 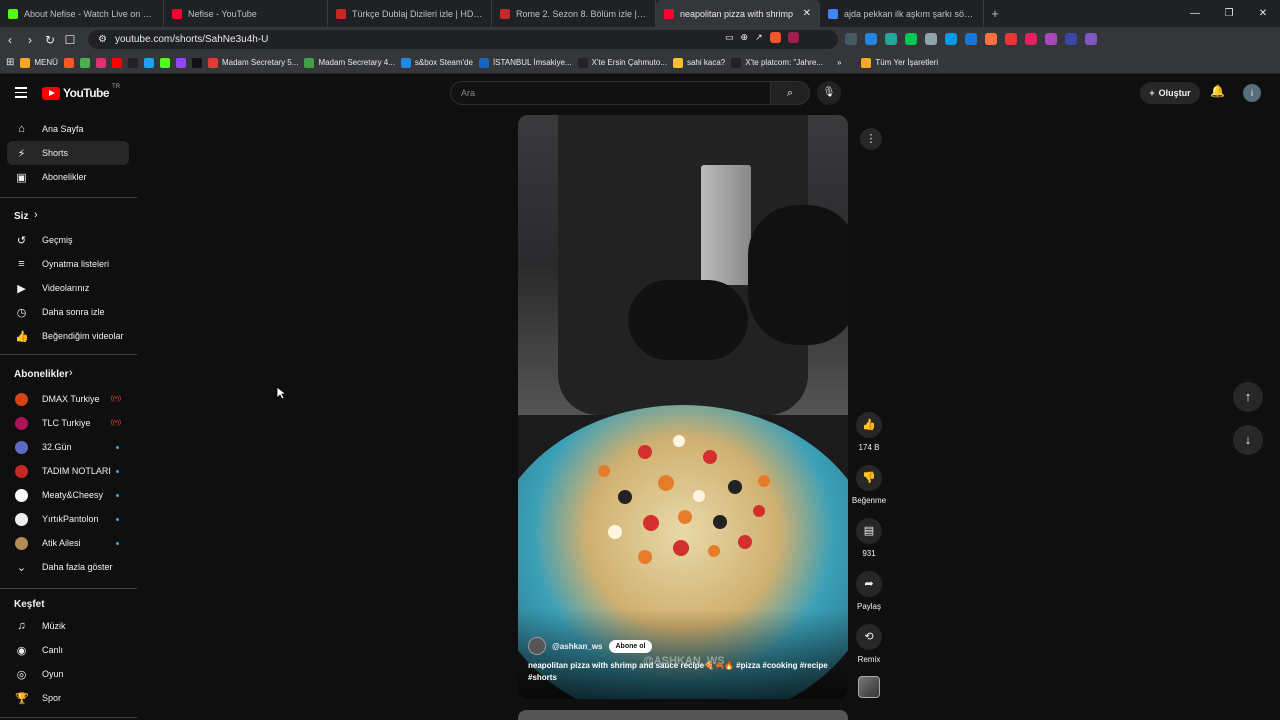 I want to click on sidebar-subscription: TLC Turkiye ((•)), so click(x=68, y=423).